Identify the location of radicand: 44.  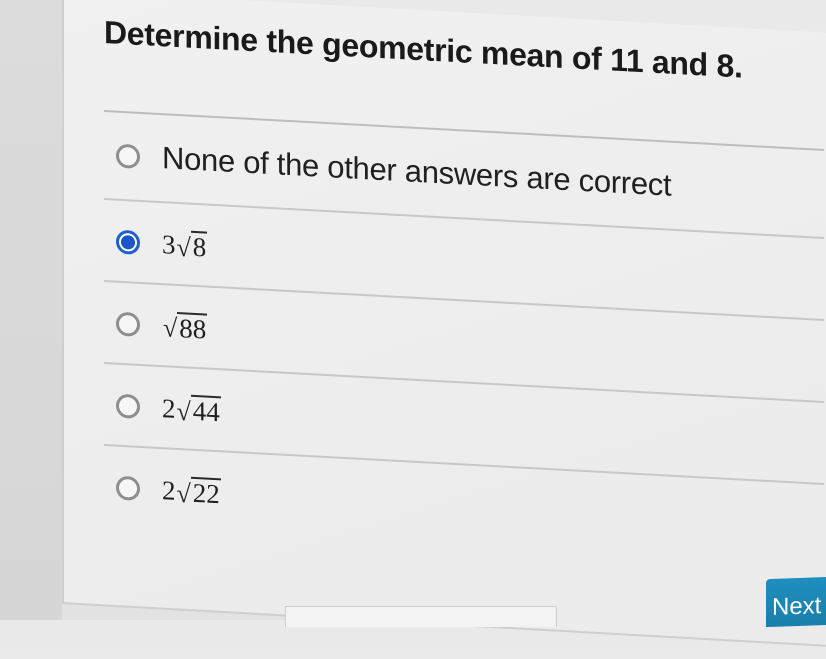
(205, 411).